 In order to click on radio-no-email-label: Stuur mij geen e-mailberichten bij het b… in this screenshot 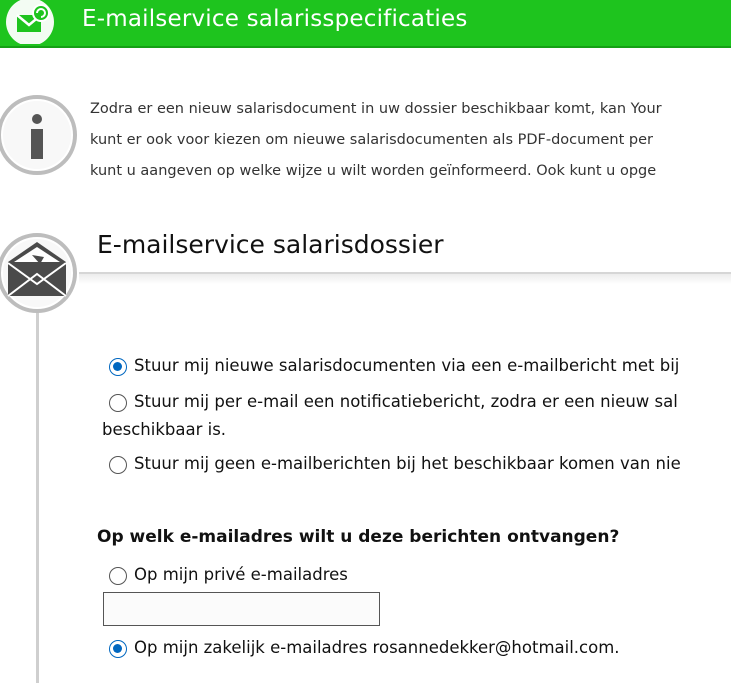, I will do `click(407, 463)`.